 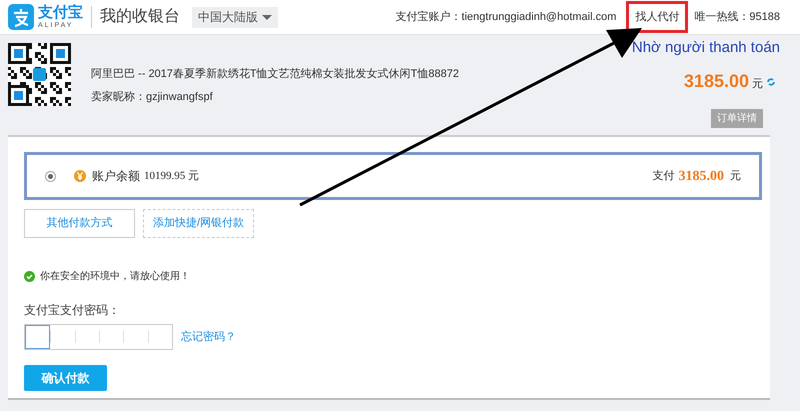 What do you see at coordinates (393, 176) in the screenshot?
I see `payment-option: 账户余额 10199.95 元 支付 3185.00 元` at bounding box center [393, 176].